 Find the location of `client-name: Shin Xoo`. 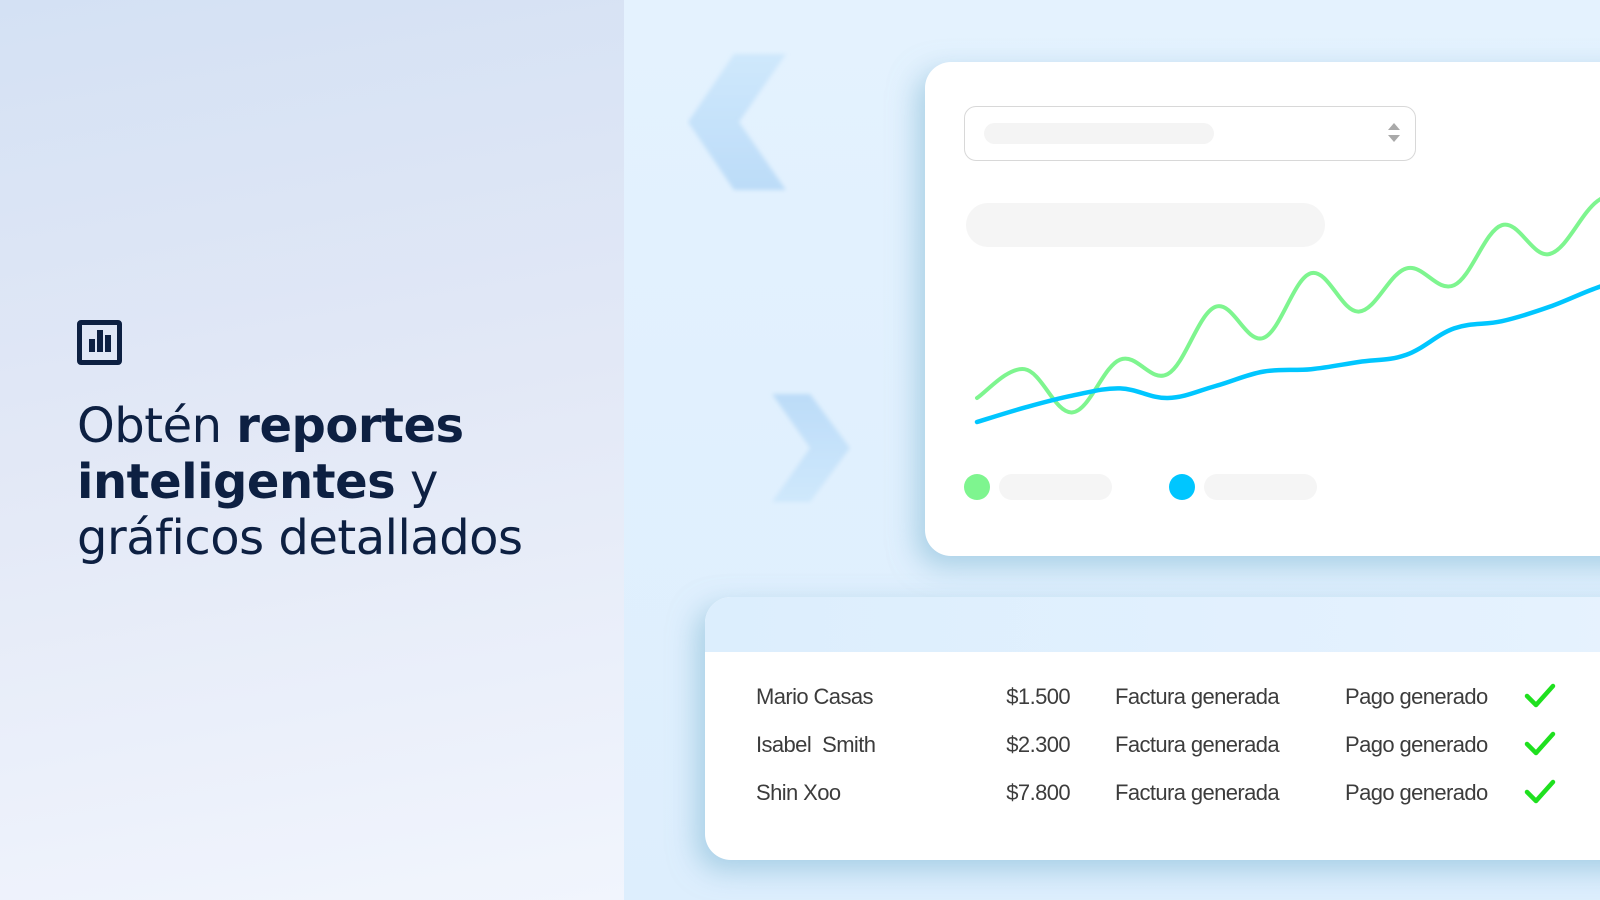

client-name: Shin Xoo is located at coordinates (798, 792).